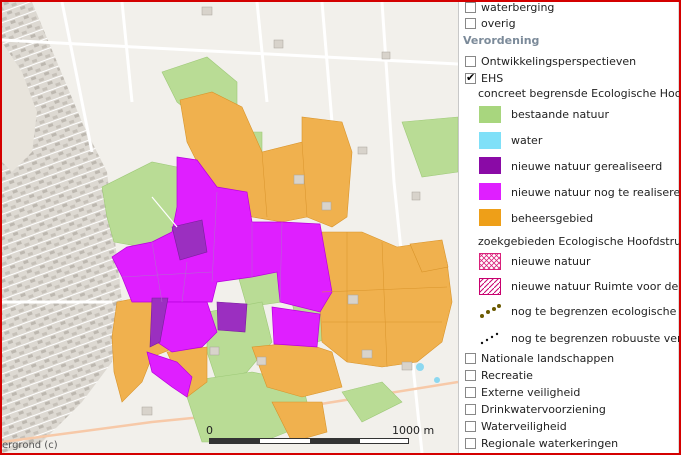 The image size is (681, 455). I want to click on legend-swatch-nieuwe-natuur-gerealiseerd, so click(490, 165).